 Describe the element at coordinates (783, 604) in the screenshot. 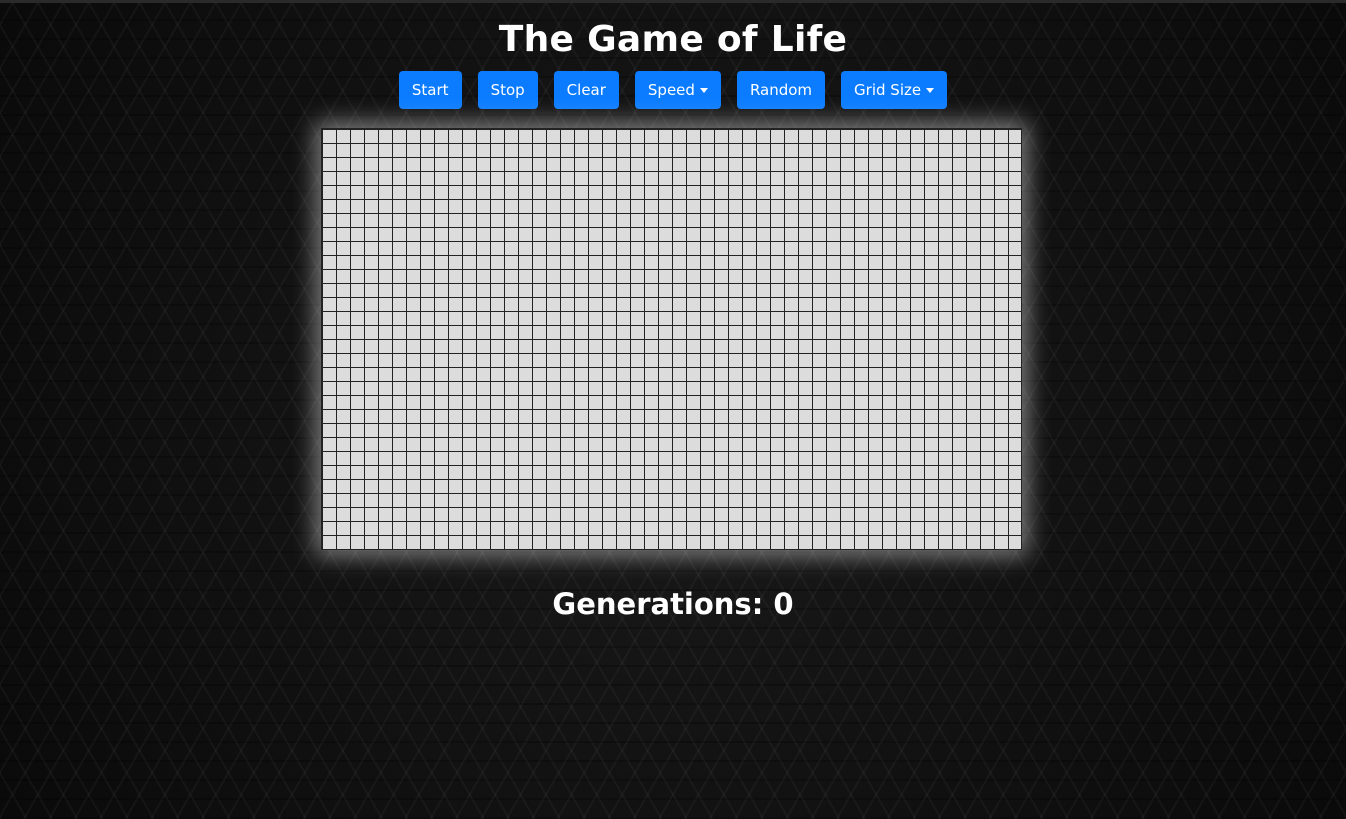

I see `generations-value: 0` at that location.